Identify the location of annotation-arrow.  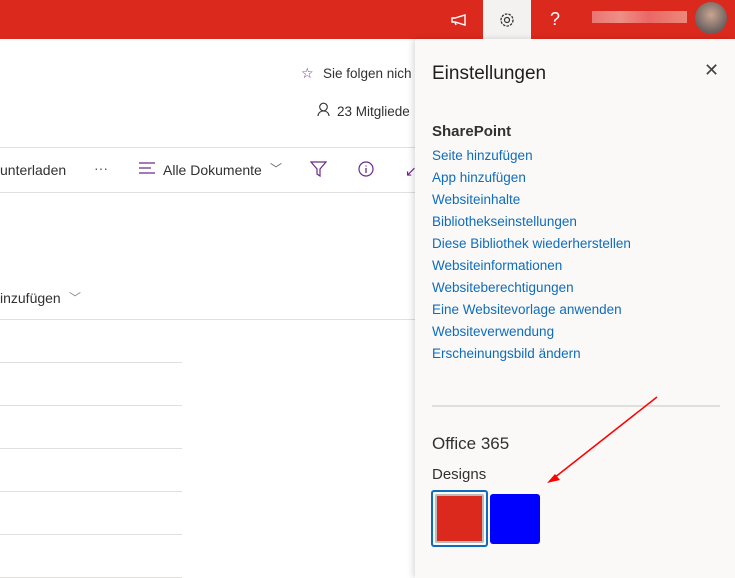
(602, 439).